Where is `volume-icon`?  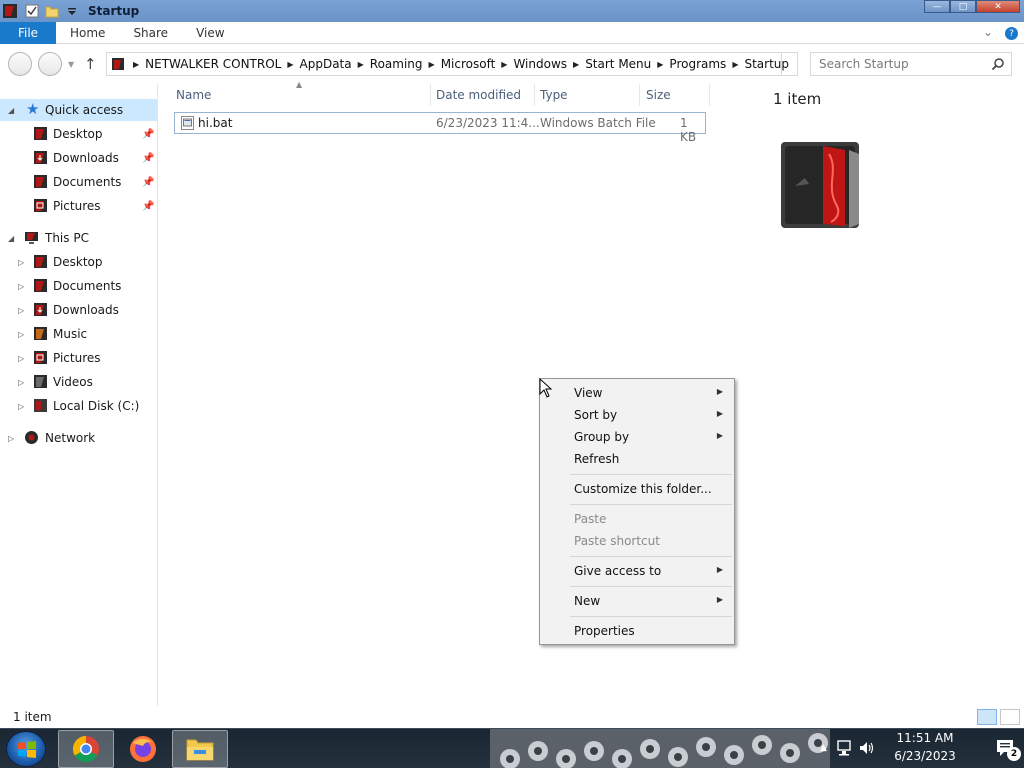 volume-icon is located at coordinates (867, 748).